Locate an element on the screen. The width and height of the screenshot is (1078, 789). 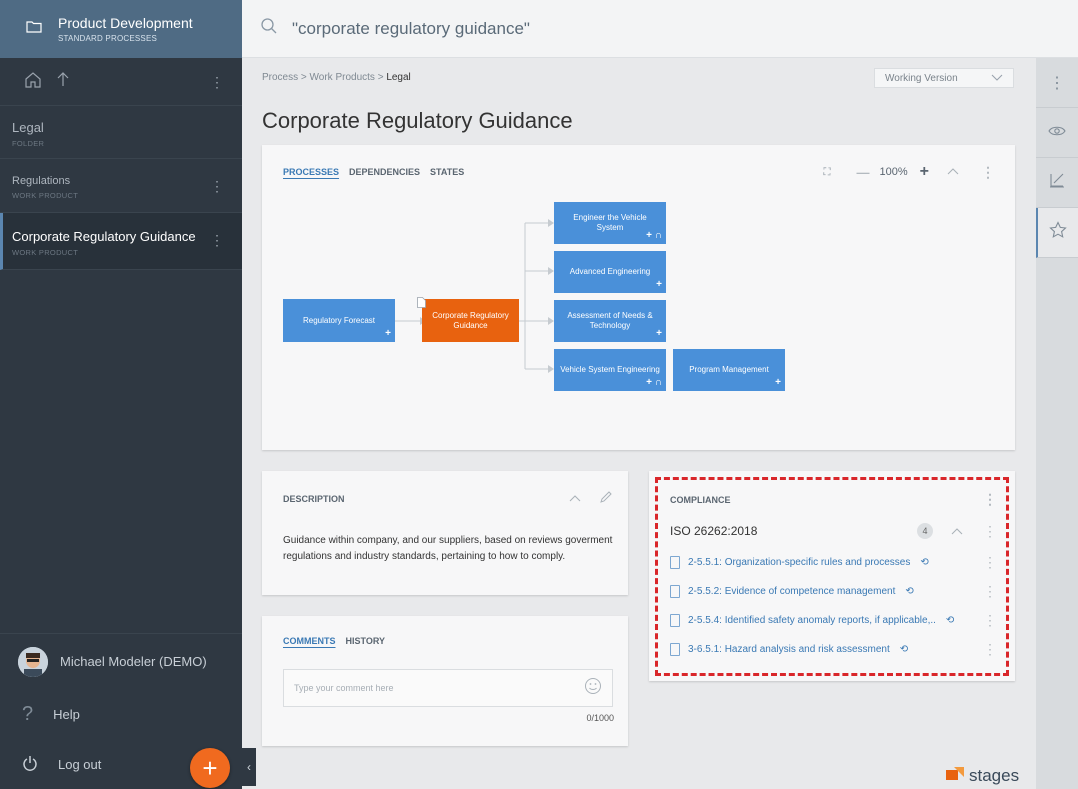
star-icon is located at coordinates (1058, 232).